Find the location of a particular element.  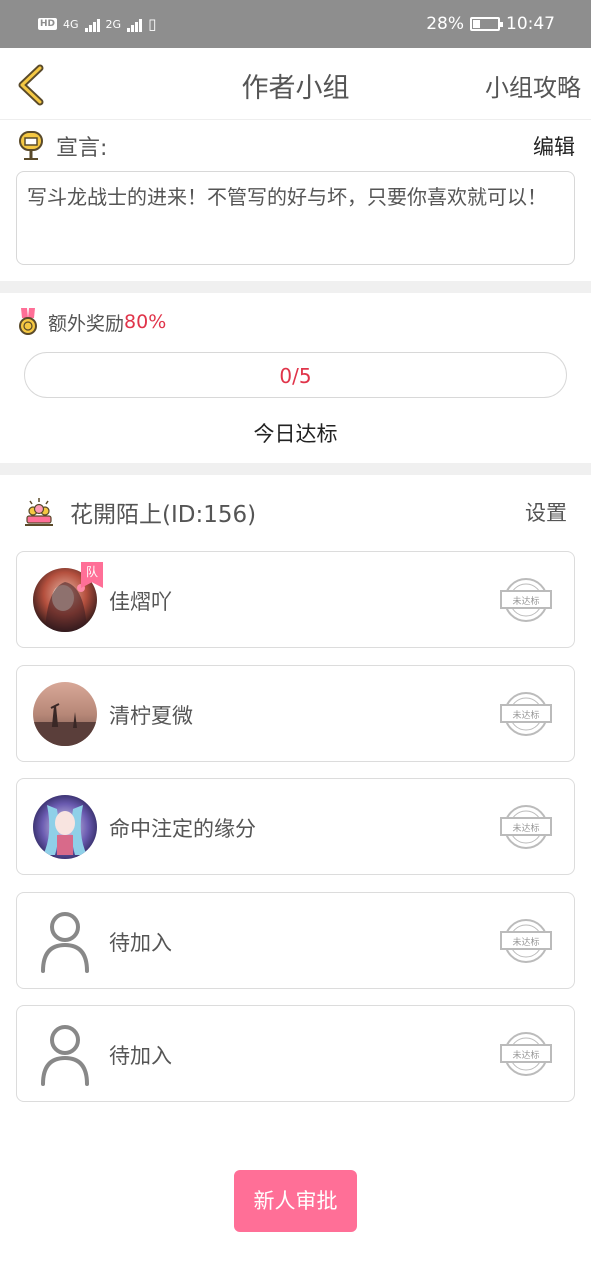

status-indicators: HD 4G 2G ▯ is located at coordinates (97, 24).